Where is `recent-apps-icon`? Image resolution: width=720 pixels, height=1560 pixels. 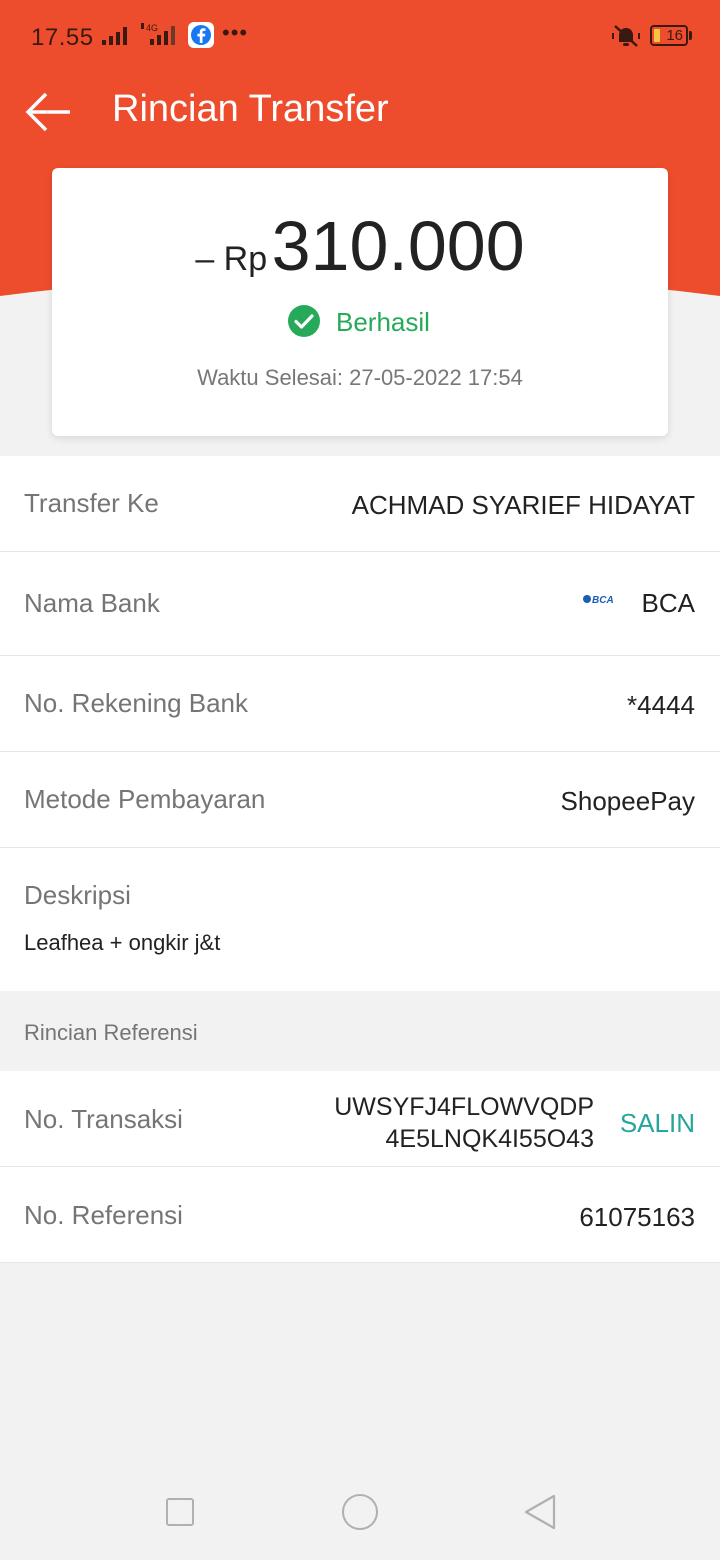
recent-apps-icon is located at coordinates (180, 1512).